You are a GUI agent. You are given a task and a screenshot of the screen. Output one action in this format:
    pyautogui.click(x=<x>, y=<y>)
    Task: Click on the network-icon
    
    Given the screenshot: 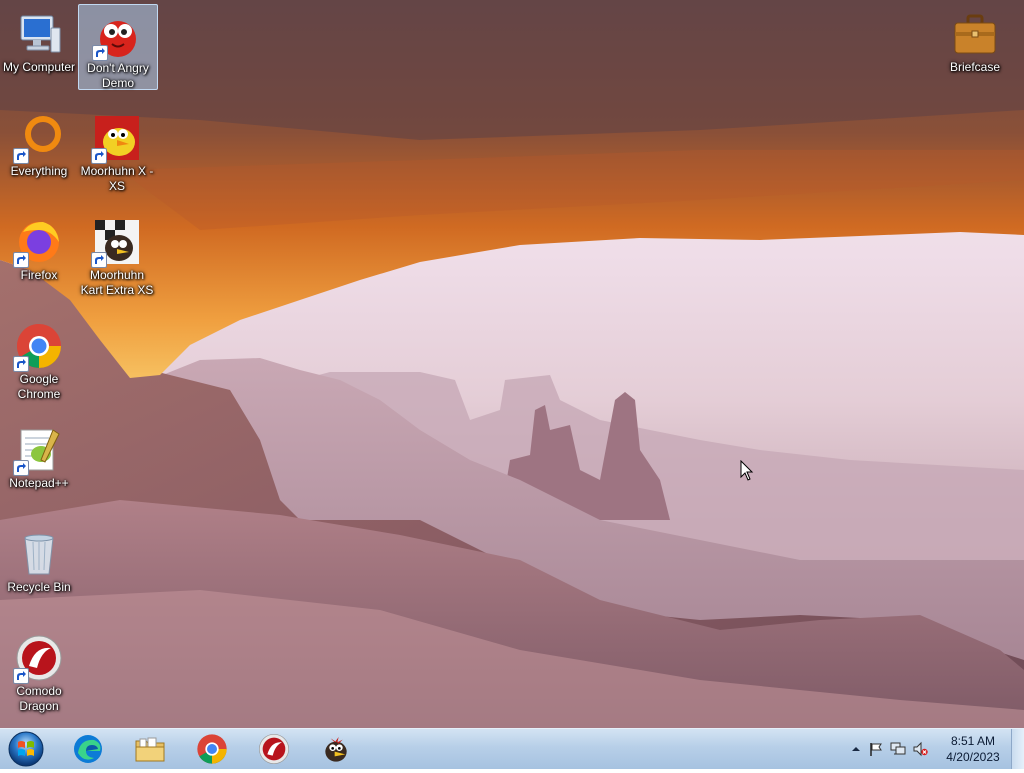 What is the action you would take?
    pyautogui.click(x=898, y=748)
    